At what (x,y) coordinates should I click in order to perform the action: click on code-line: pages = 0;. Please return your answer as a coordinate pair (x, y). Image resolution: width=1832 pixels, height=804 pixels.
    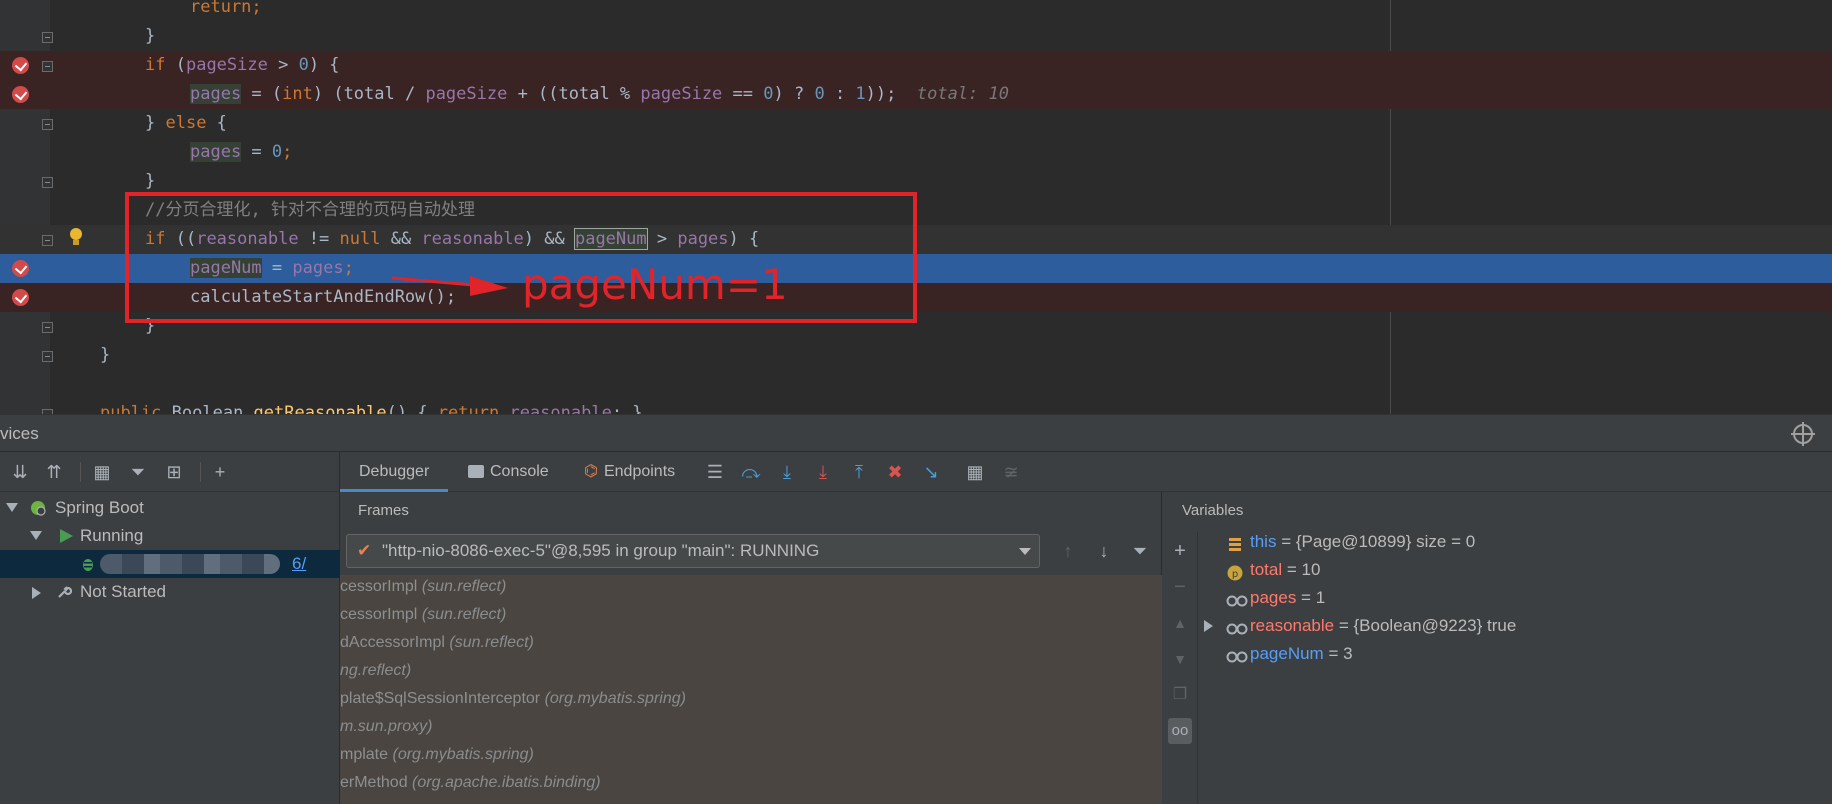
    Looking at the image, I should click on (916, 152).